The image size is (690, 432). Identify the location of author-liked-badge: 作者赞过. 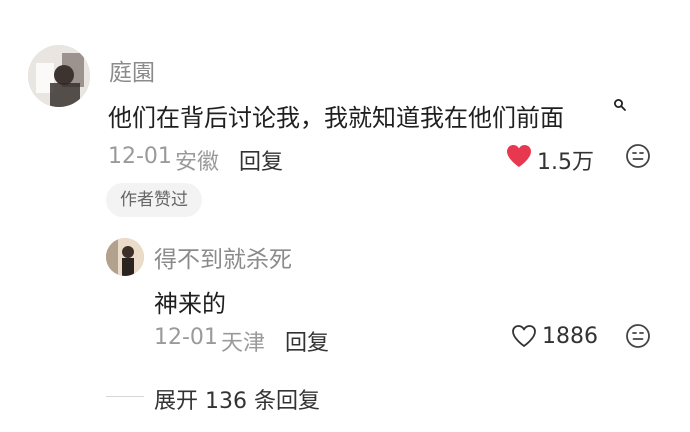
(154, 200).